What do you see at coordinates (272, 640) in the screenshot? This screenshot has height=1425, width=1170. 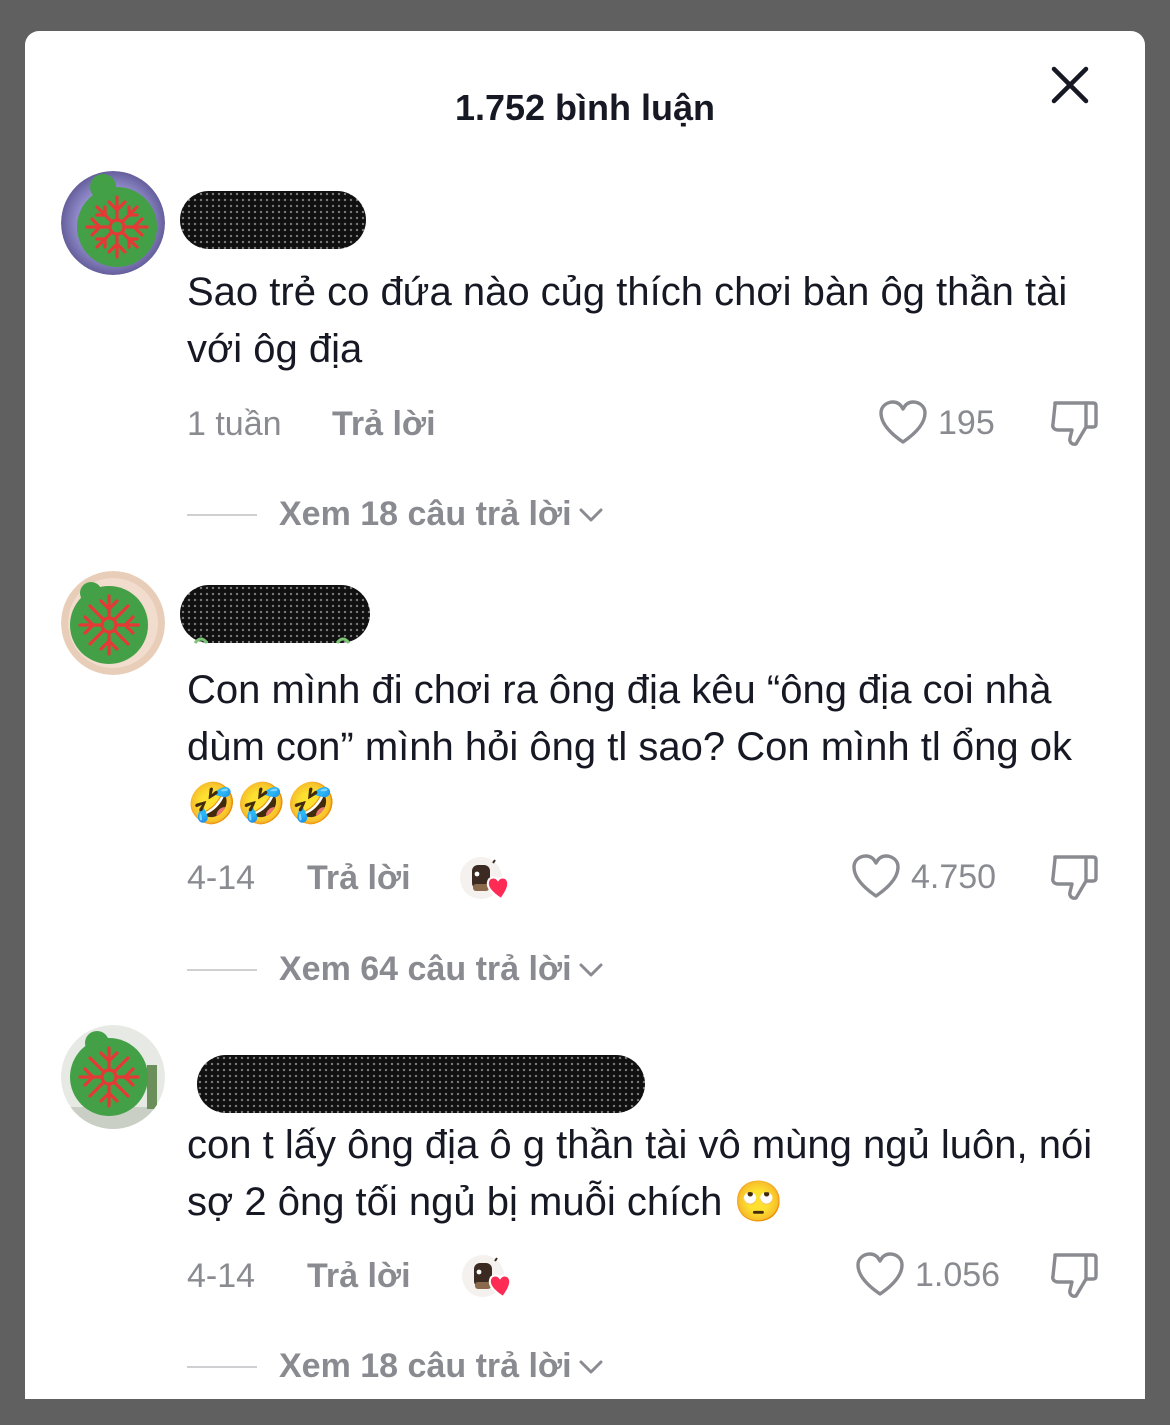 I see `name-decoration` at bounding box center [272, 640].